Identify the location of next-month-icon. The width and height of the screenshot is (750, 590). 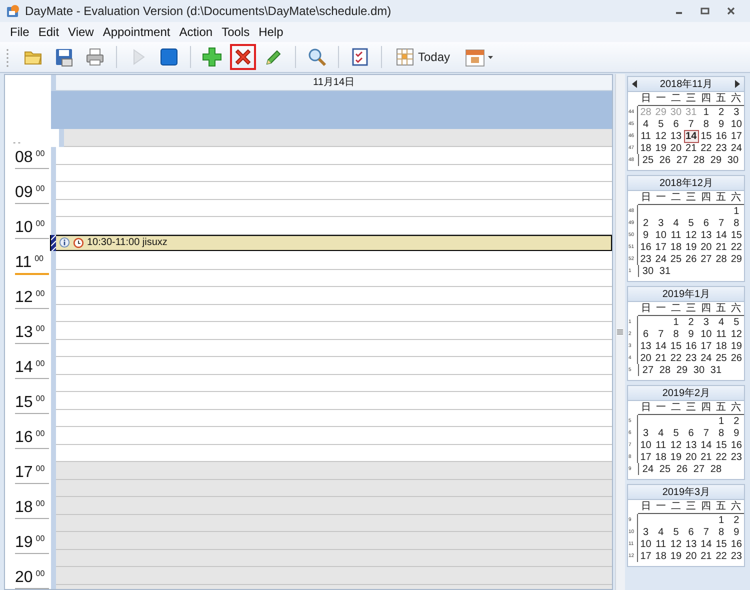
(737, 84).